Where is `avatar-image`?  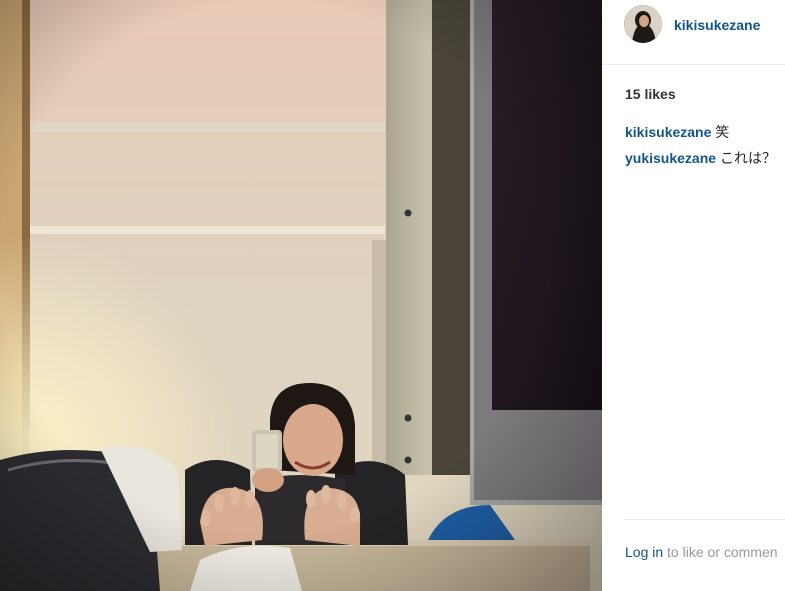
avatar-image is located at coordinates (643, 24).